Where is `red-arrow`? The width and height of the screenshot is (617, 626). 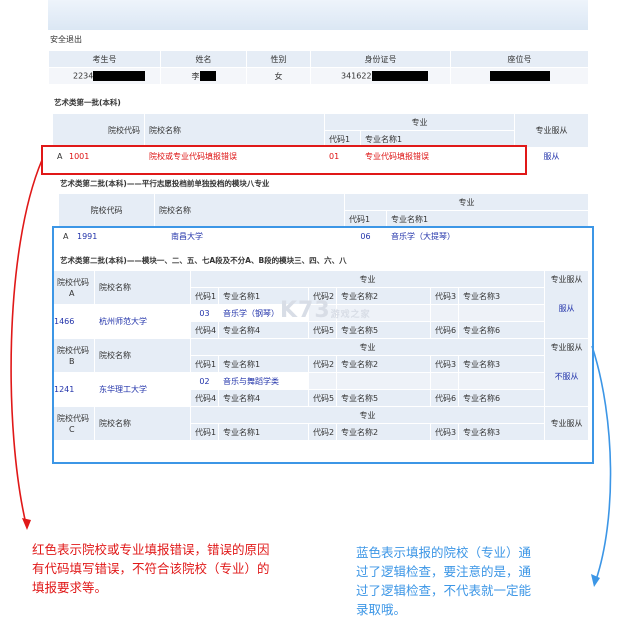
red-arrow is located at coordinates (26, 342).